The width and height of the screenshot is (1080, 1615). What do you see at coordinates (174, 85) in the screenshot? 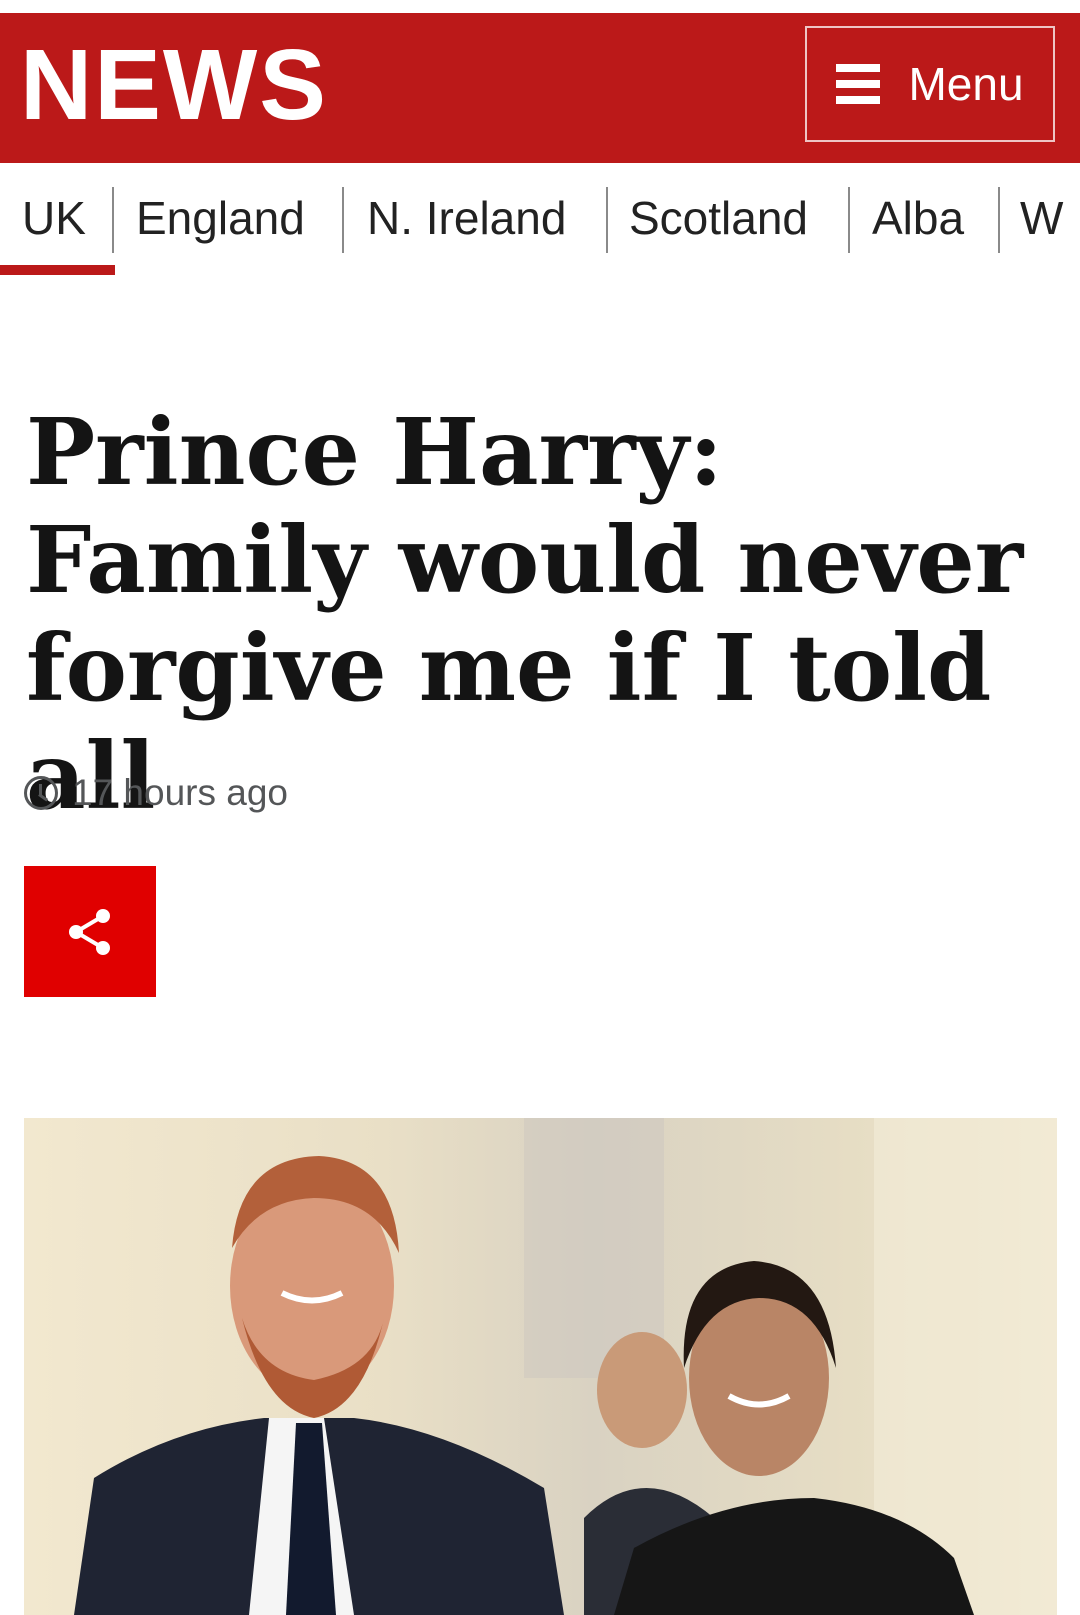
I see `news-logo: NEWS` at bounding box center [174, 85].